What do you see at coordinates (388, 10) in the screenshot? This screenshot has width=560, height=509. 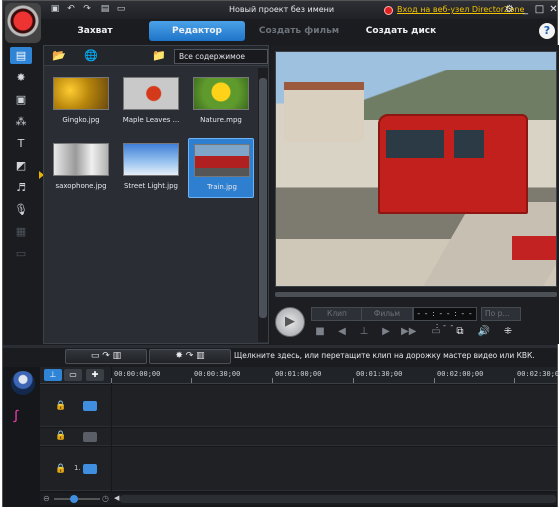 I see `directorzone-icon` at bounding box center [388, 10].